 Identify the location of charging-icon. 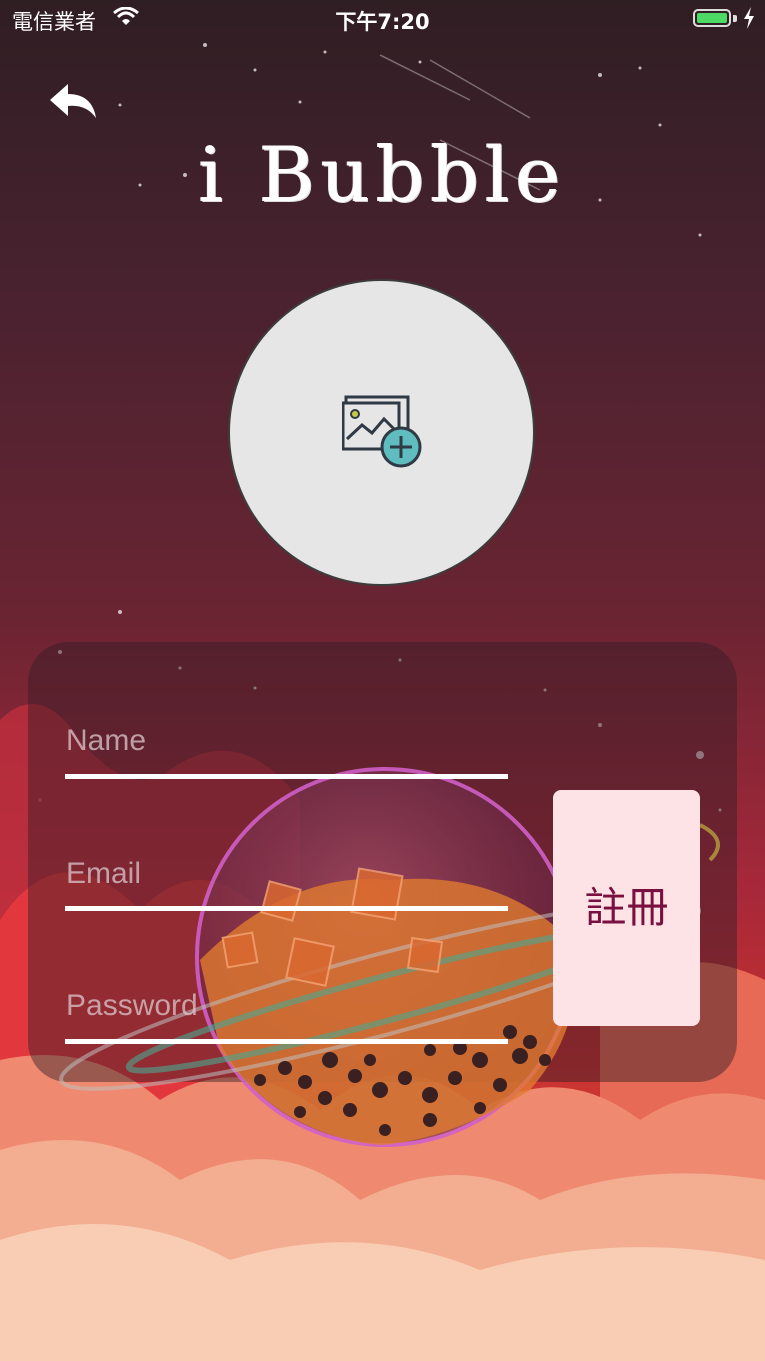
(749, 18).